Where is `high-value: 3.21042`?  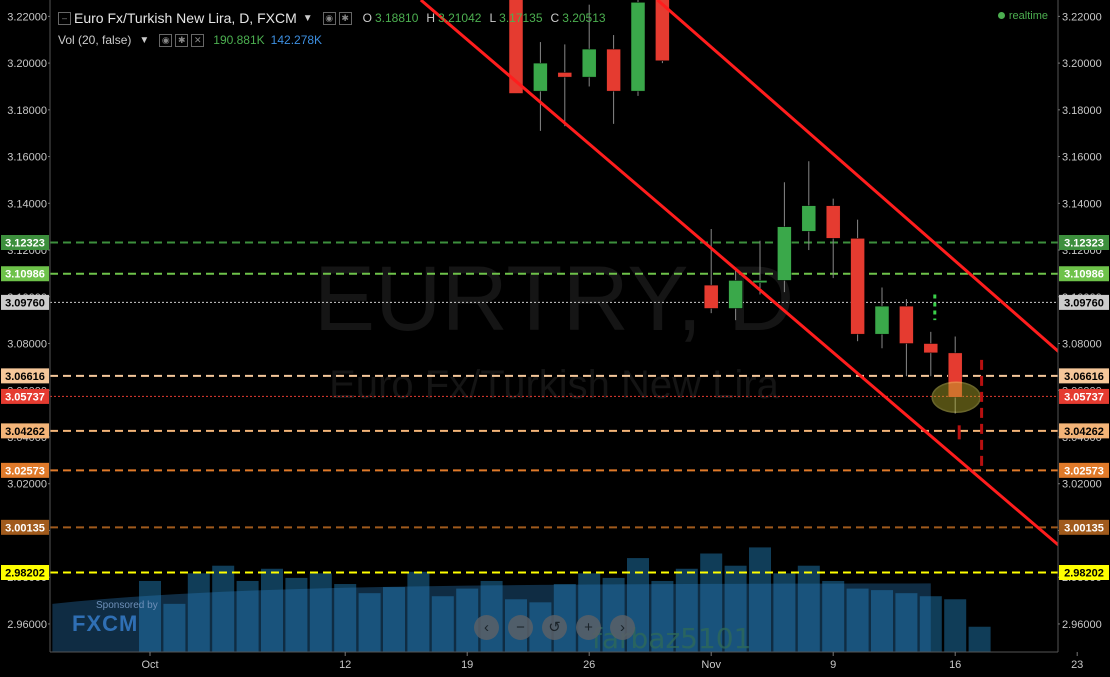 high-value: 3.21042 is located at coordinates (460, 18).